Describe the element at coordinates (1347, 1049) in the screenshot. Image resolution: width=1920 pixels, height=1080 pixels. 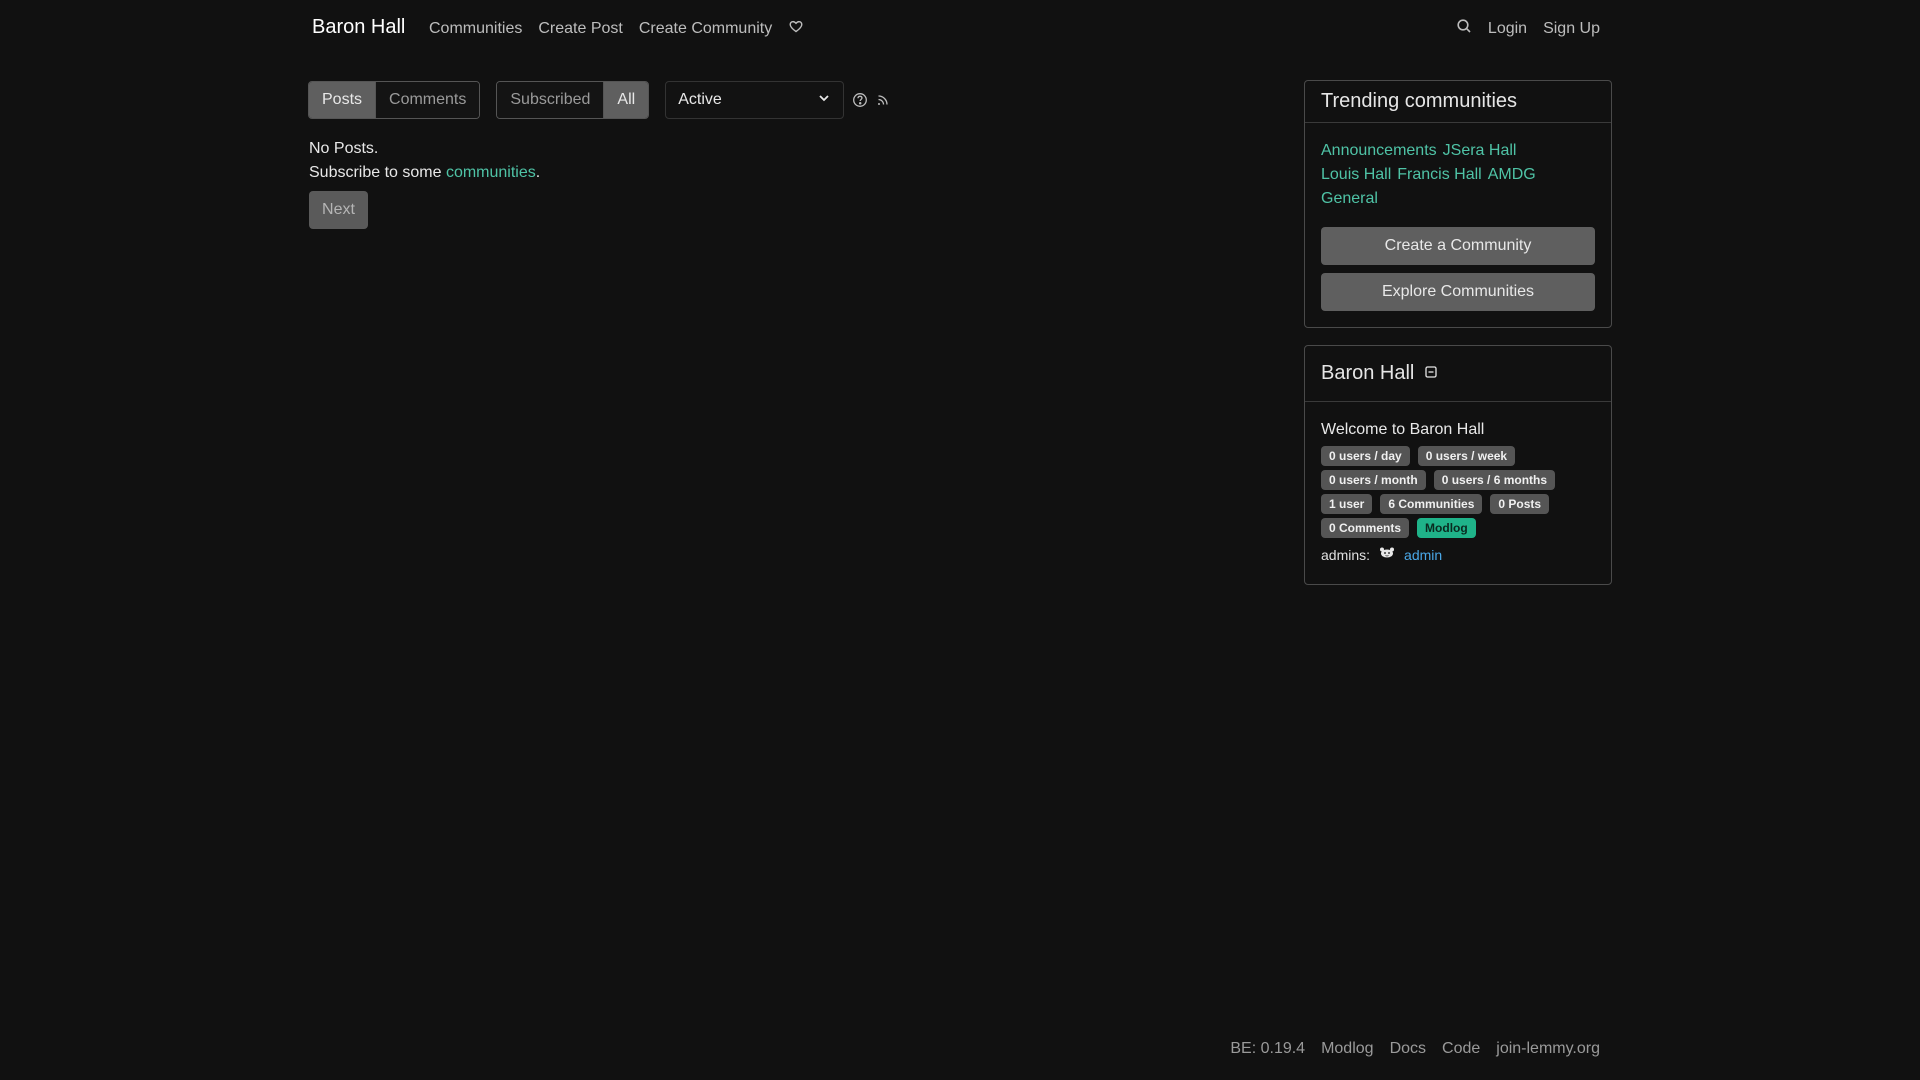
I see `footer-modlog-link: Modlog` at that location.